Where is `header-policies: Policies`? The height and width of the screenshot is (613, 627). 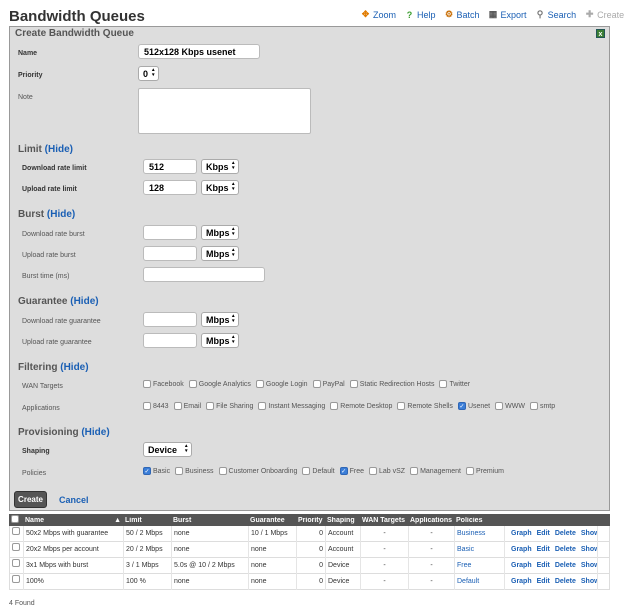
header-policies: Policies is located at coordinates (479, 520).